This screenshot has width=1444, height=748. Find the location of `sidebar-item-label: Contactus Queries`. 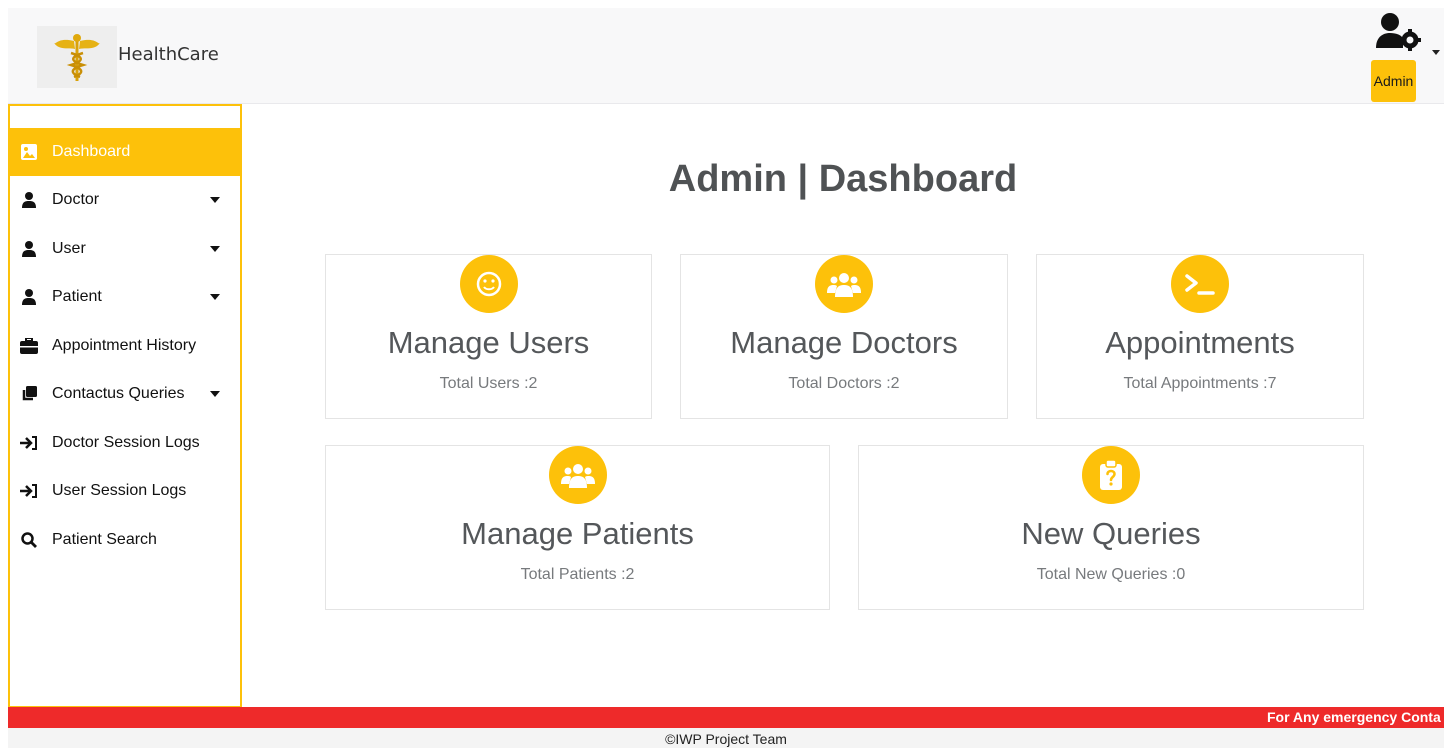

sidebar-item-label: Contactus Queries is located at coordinates (118, 393).